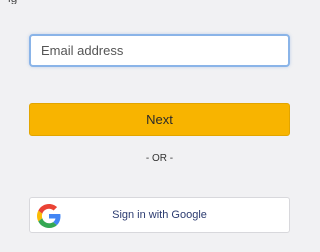  What do you see at coordinates (152, 3) in the screenshot?
I see `cut-off-text-row: ig` at bounding box center [152, 3].